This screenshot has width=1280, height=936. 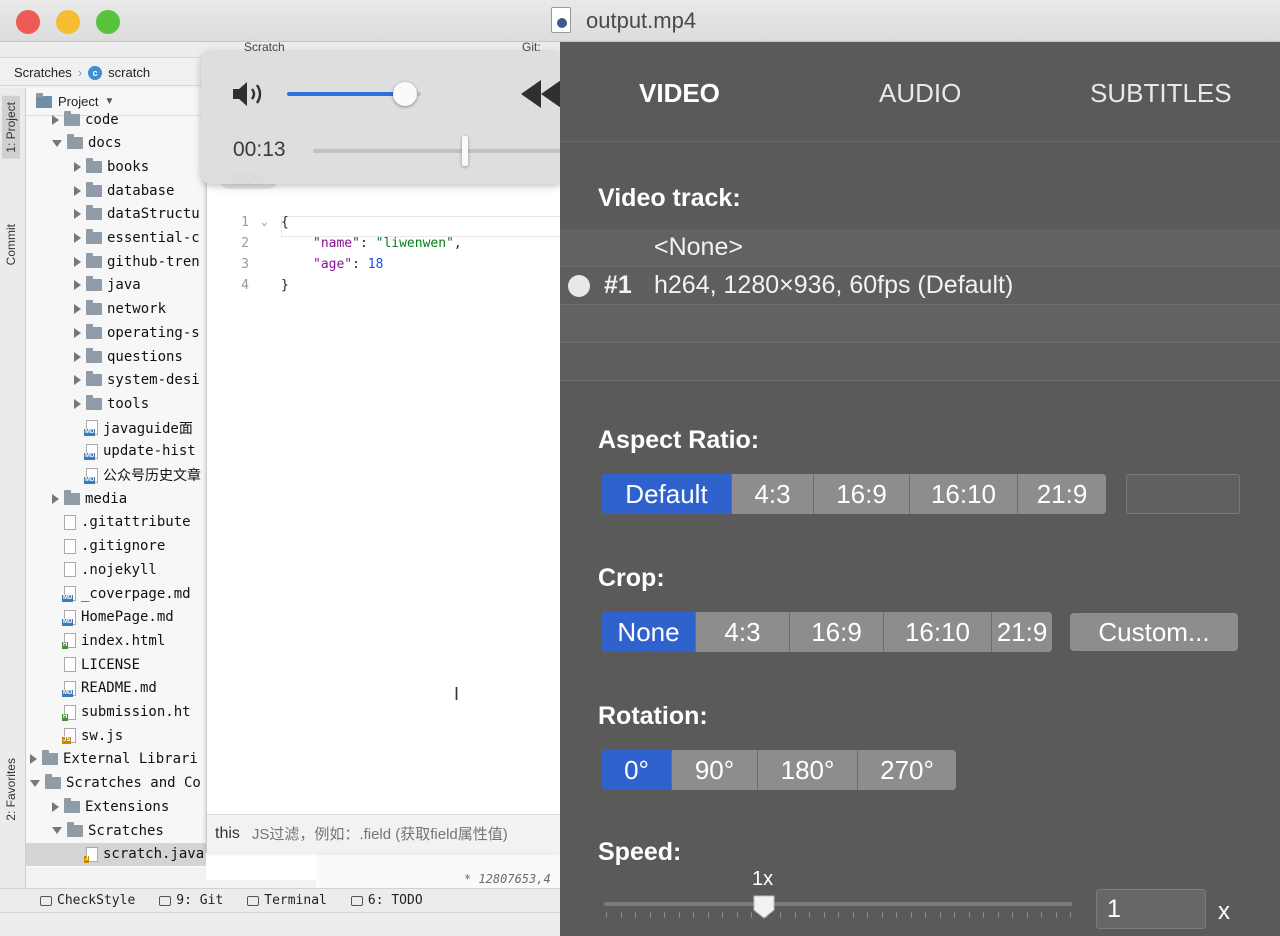 I want to click on seek-knob, so click(x=465, y=151).